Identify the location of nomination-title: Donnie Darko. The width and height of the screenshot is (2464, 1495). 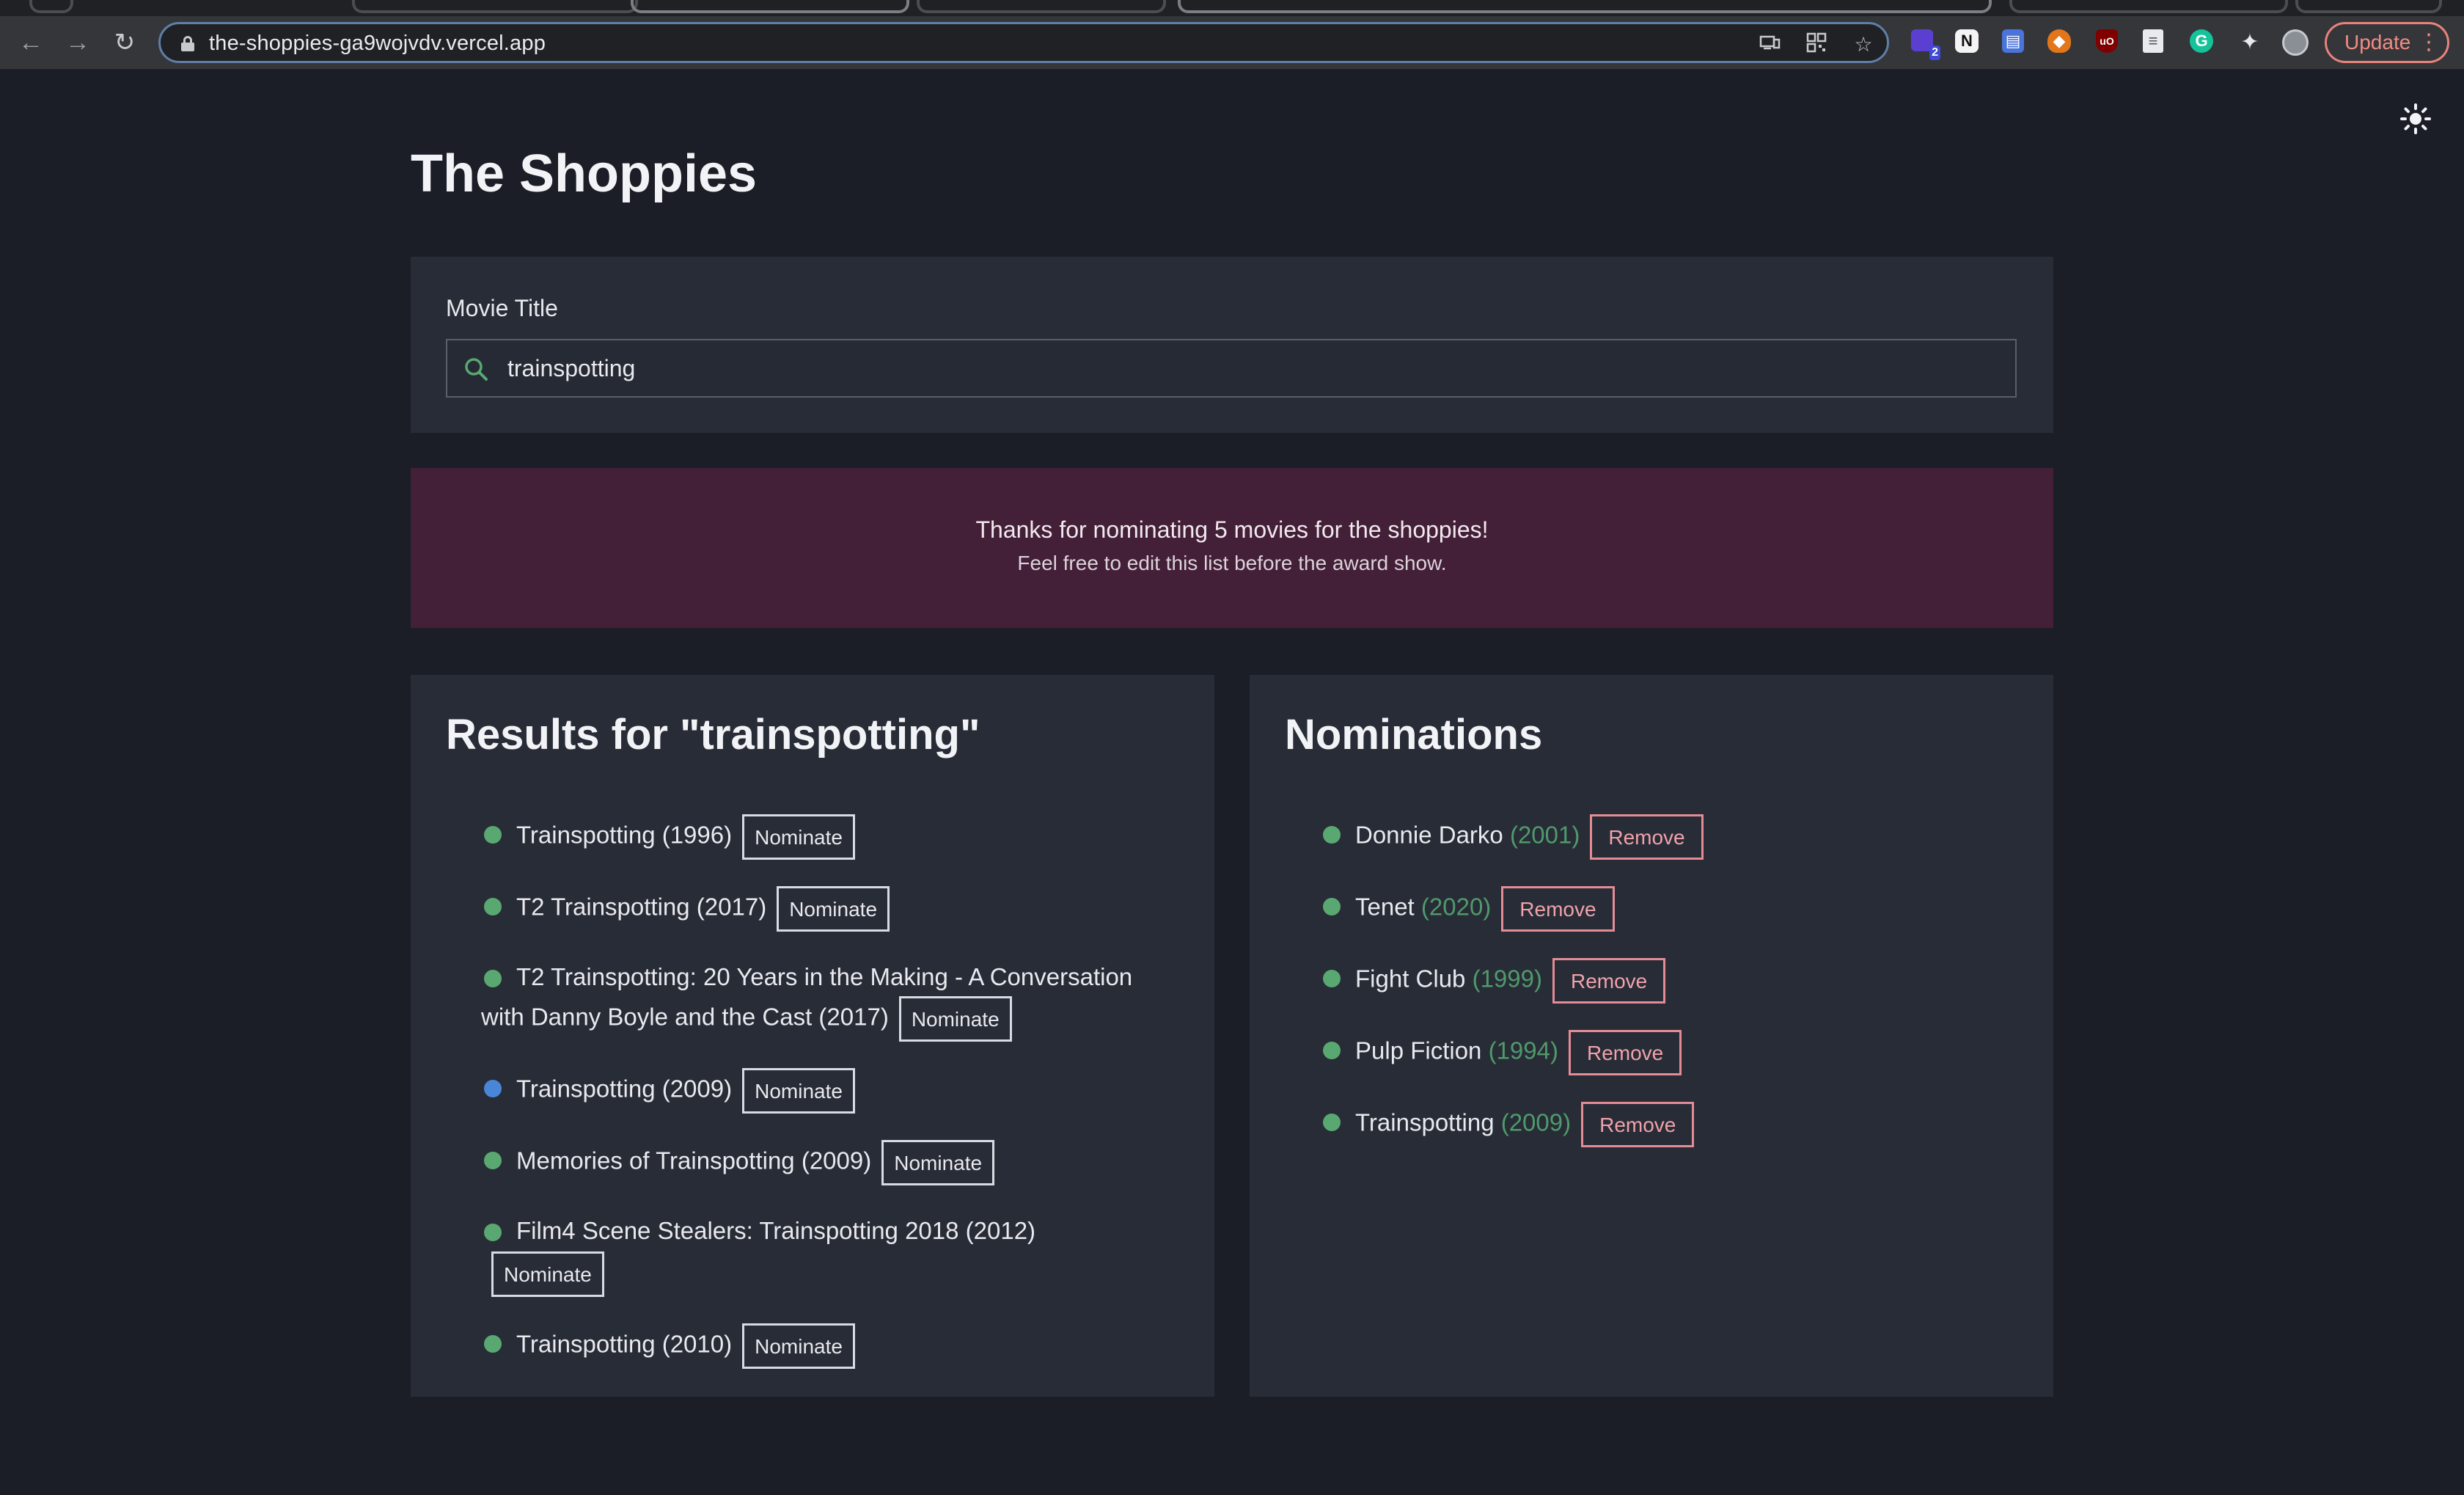
(1429, 835).